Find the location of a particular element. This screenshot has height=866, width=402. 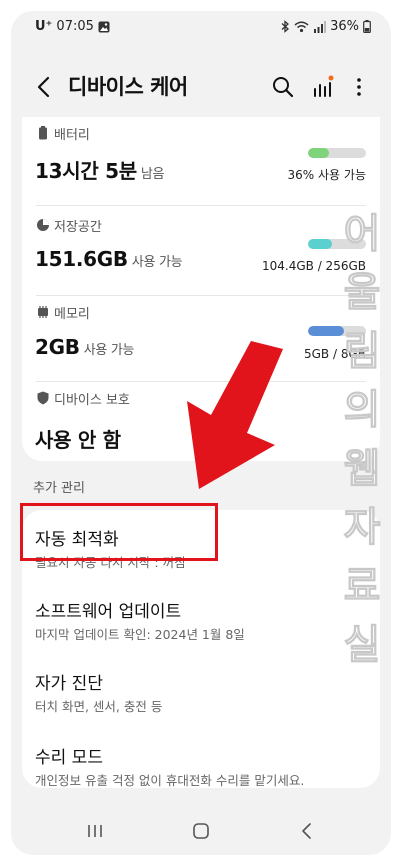

protection-label: 디바이스 보호 is located at coordinates (92, 400).